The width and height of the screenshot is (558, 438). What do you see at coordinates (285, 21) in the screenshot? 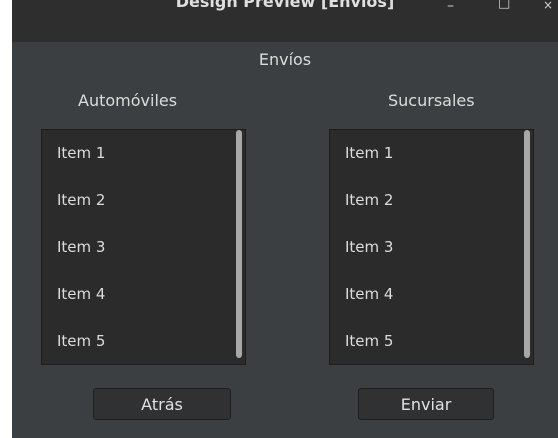
I see `title-bar: Design Preview [Envios] – □ ×` at bounding box center [285, 21].